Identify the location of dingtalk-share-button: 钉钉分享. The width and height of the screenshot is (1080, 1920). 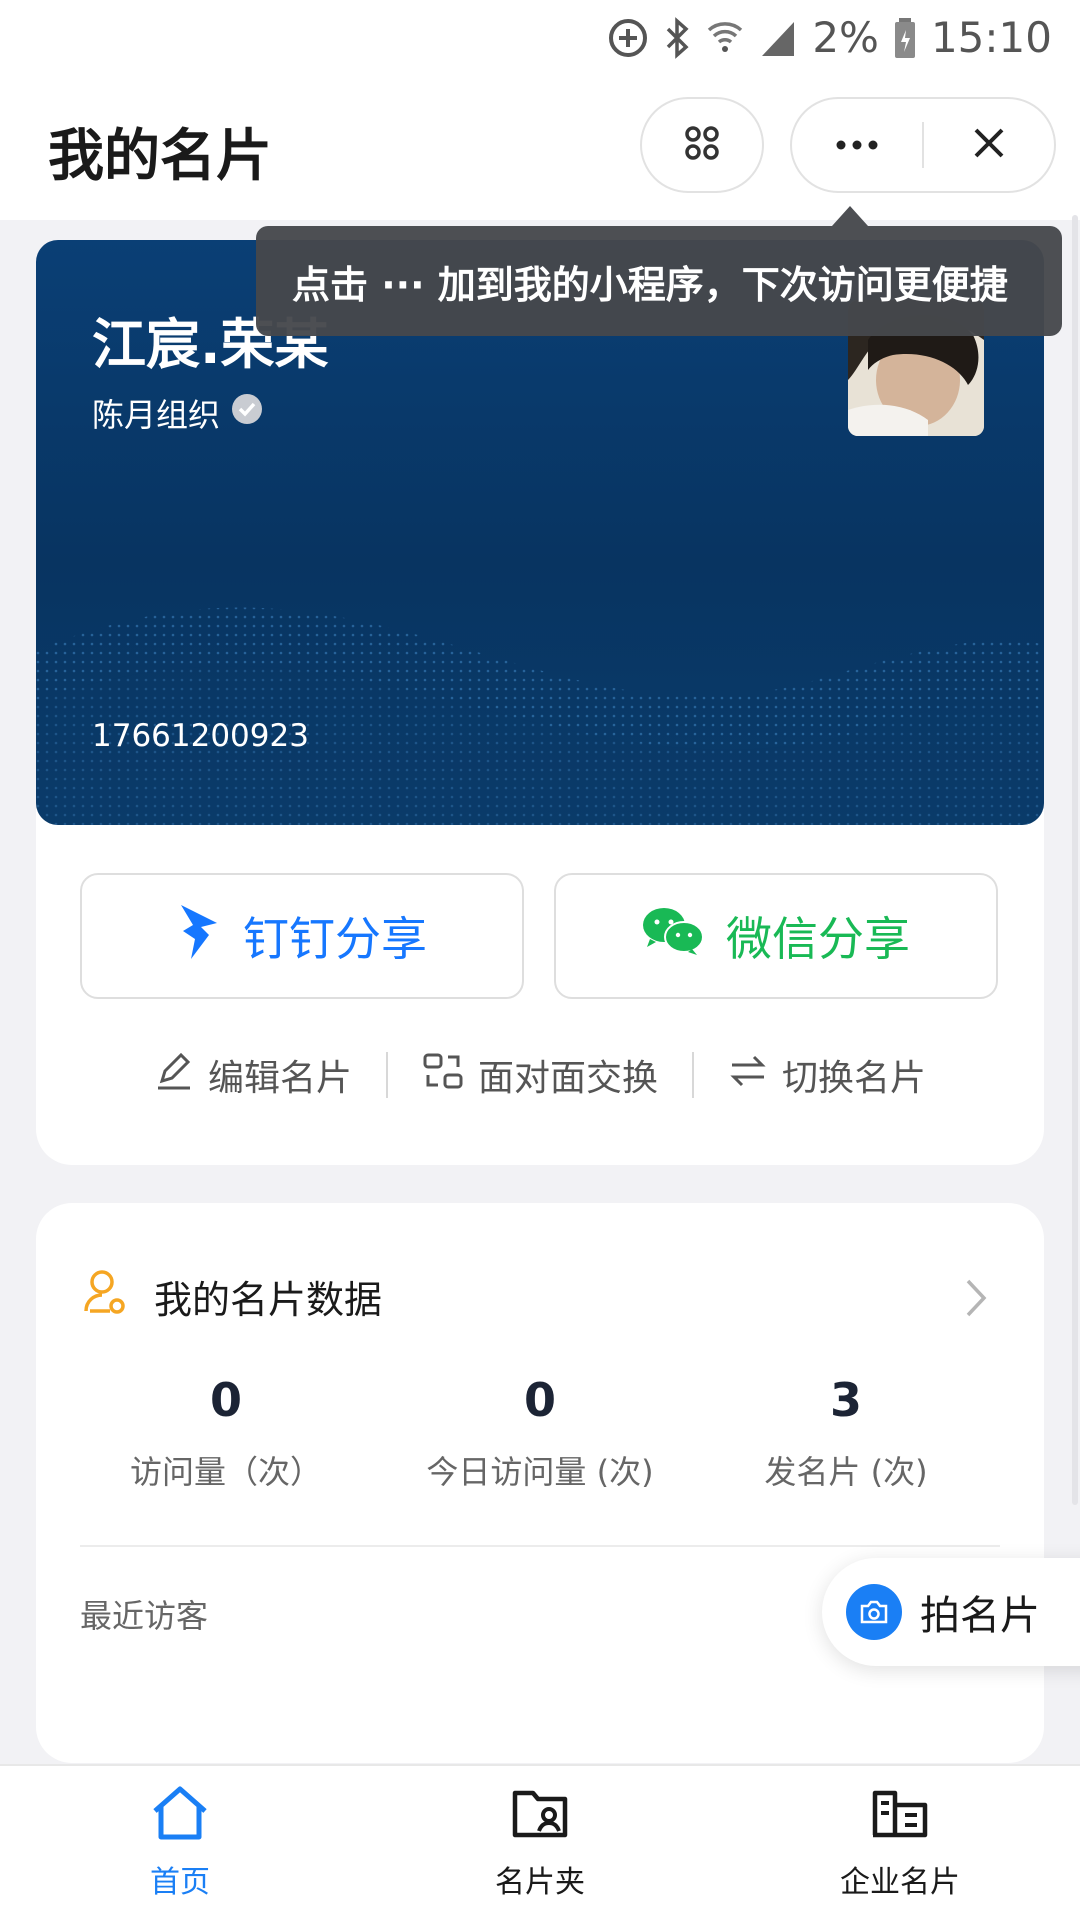
(302, 936).